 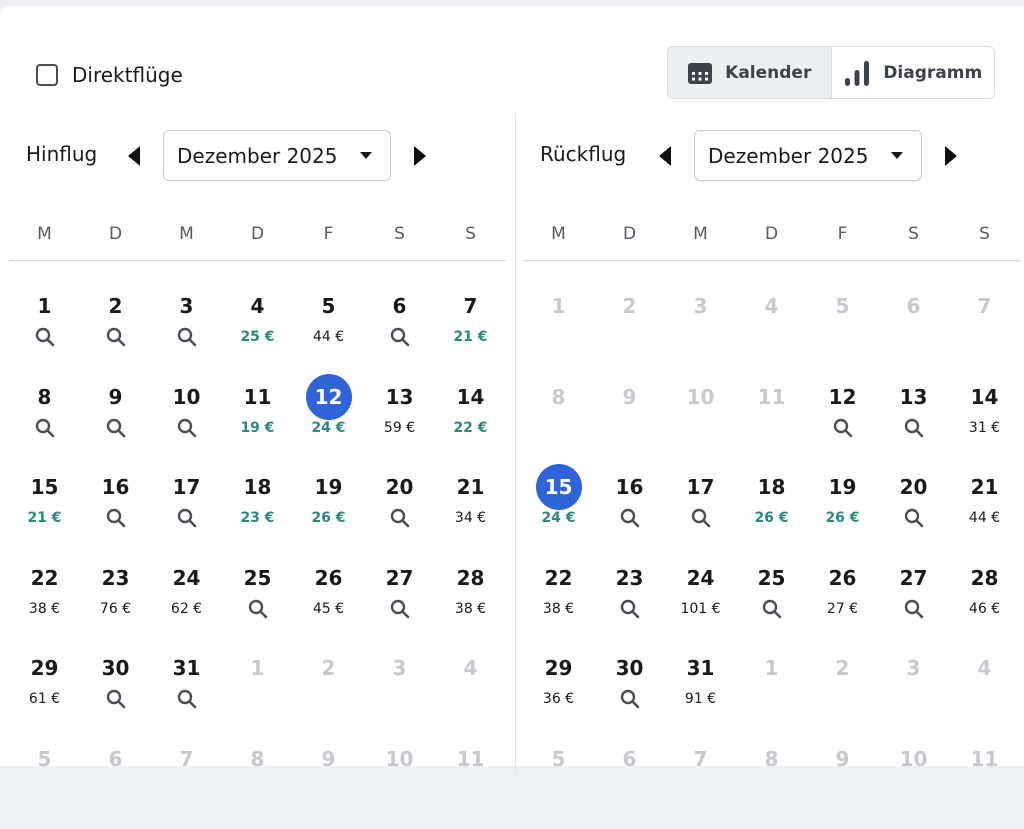 I want to click on calendar-day: 1119 €, so click(x=257, y=422).